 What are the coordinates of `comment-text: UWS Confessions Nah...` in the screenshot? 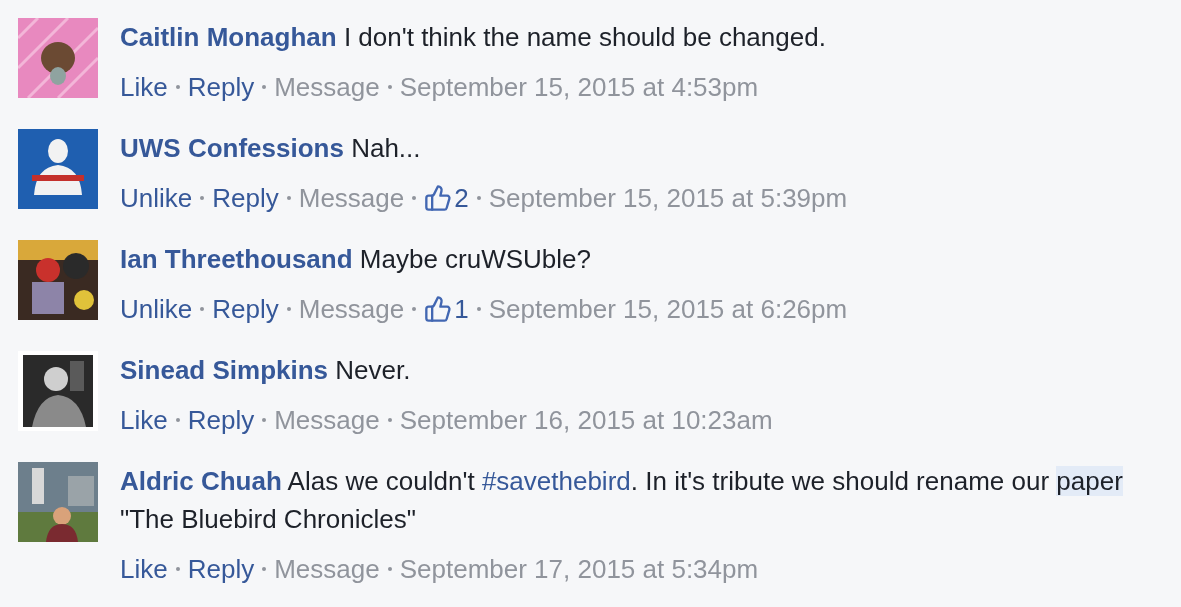 It's located at (271, 148).